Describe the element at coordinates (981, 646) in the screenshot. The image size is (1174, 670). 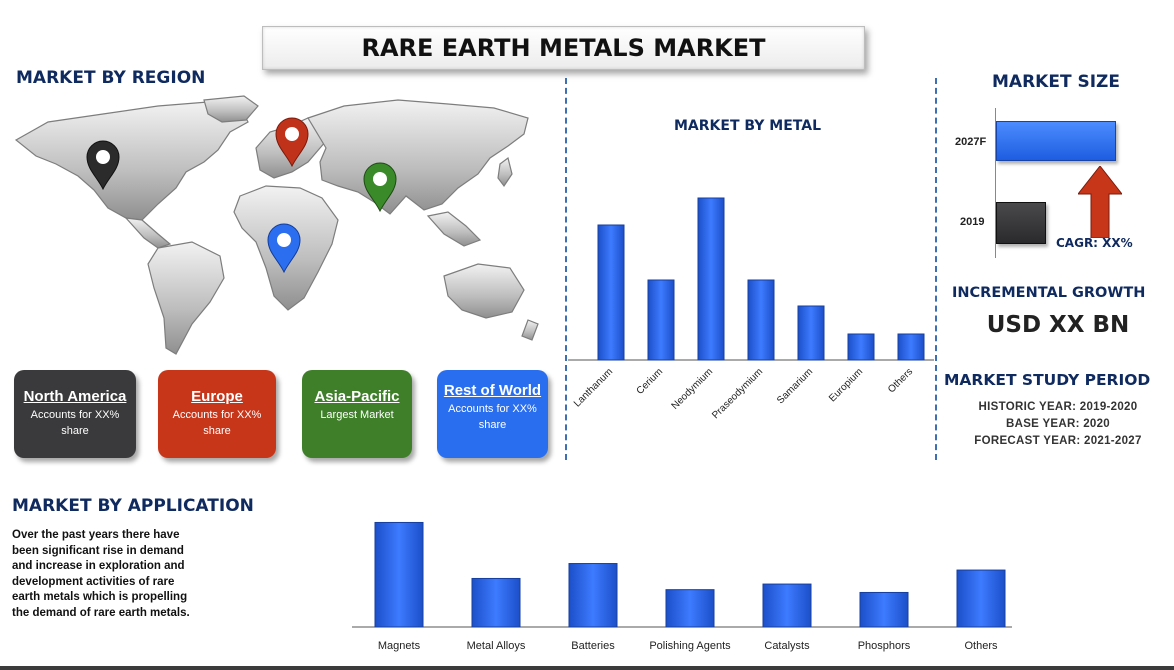
I see `application-category-label: Others` at that location.